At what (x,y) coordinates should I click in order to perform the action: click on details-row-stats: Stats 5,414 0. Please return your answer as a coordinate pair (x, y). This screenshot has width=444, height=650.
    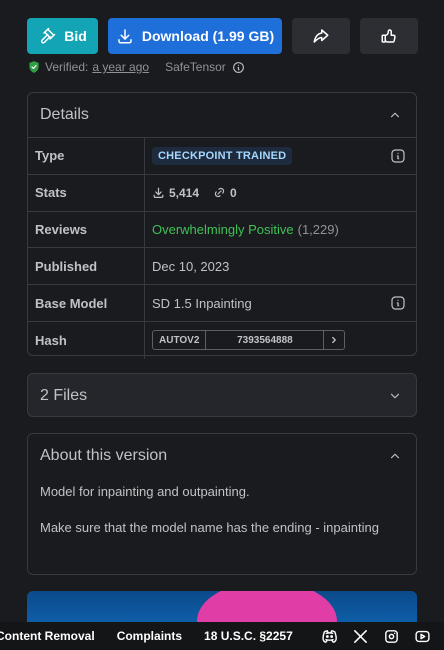
    Looking at the image, I should click on (222, 193).